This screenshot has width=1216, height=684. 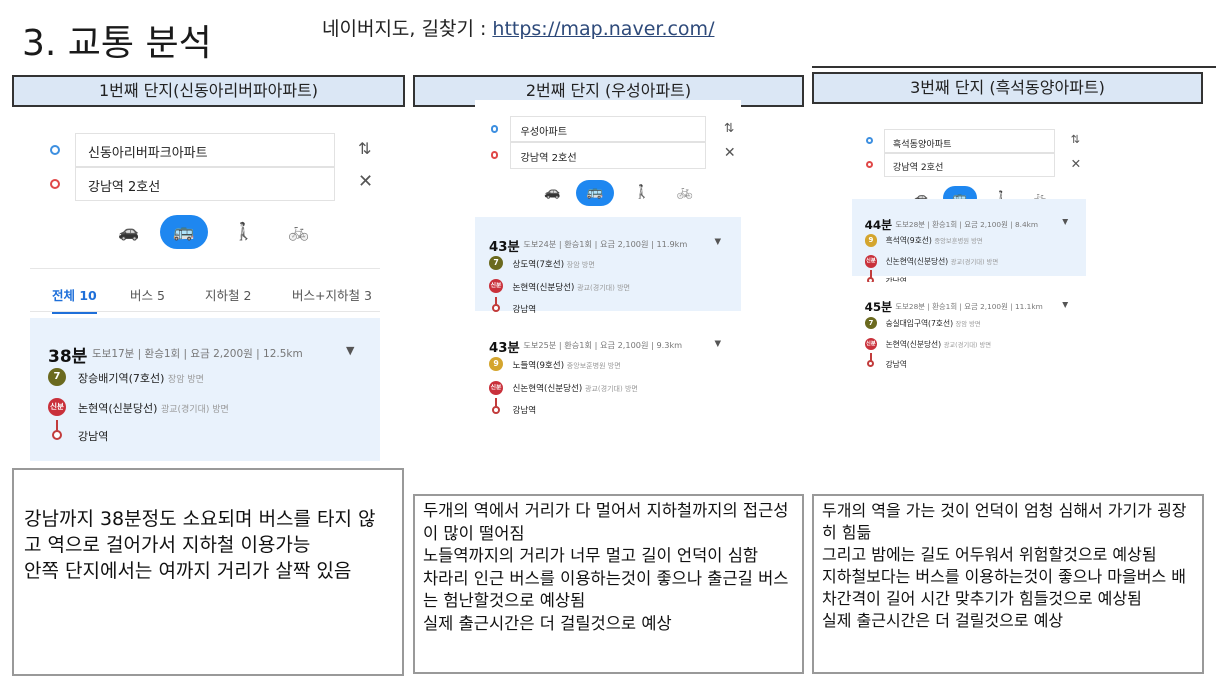 I want to click on note-line: 노들역까지의 거리가 너무 멀고 길이 언덕이 심함, so click(x=591, y=555).